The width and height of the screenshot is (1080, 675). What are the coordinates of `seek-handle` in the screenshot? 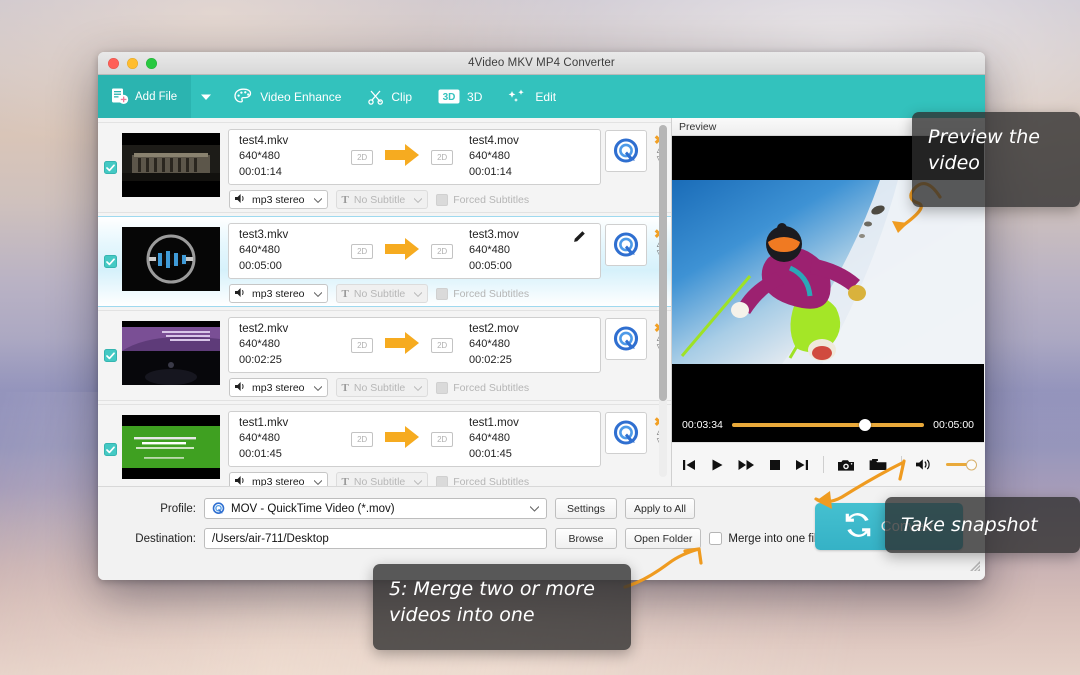 It's located at (864, 425).